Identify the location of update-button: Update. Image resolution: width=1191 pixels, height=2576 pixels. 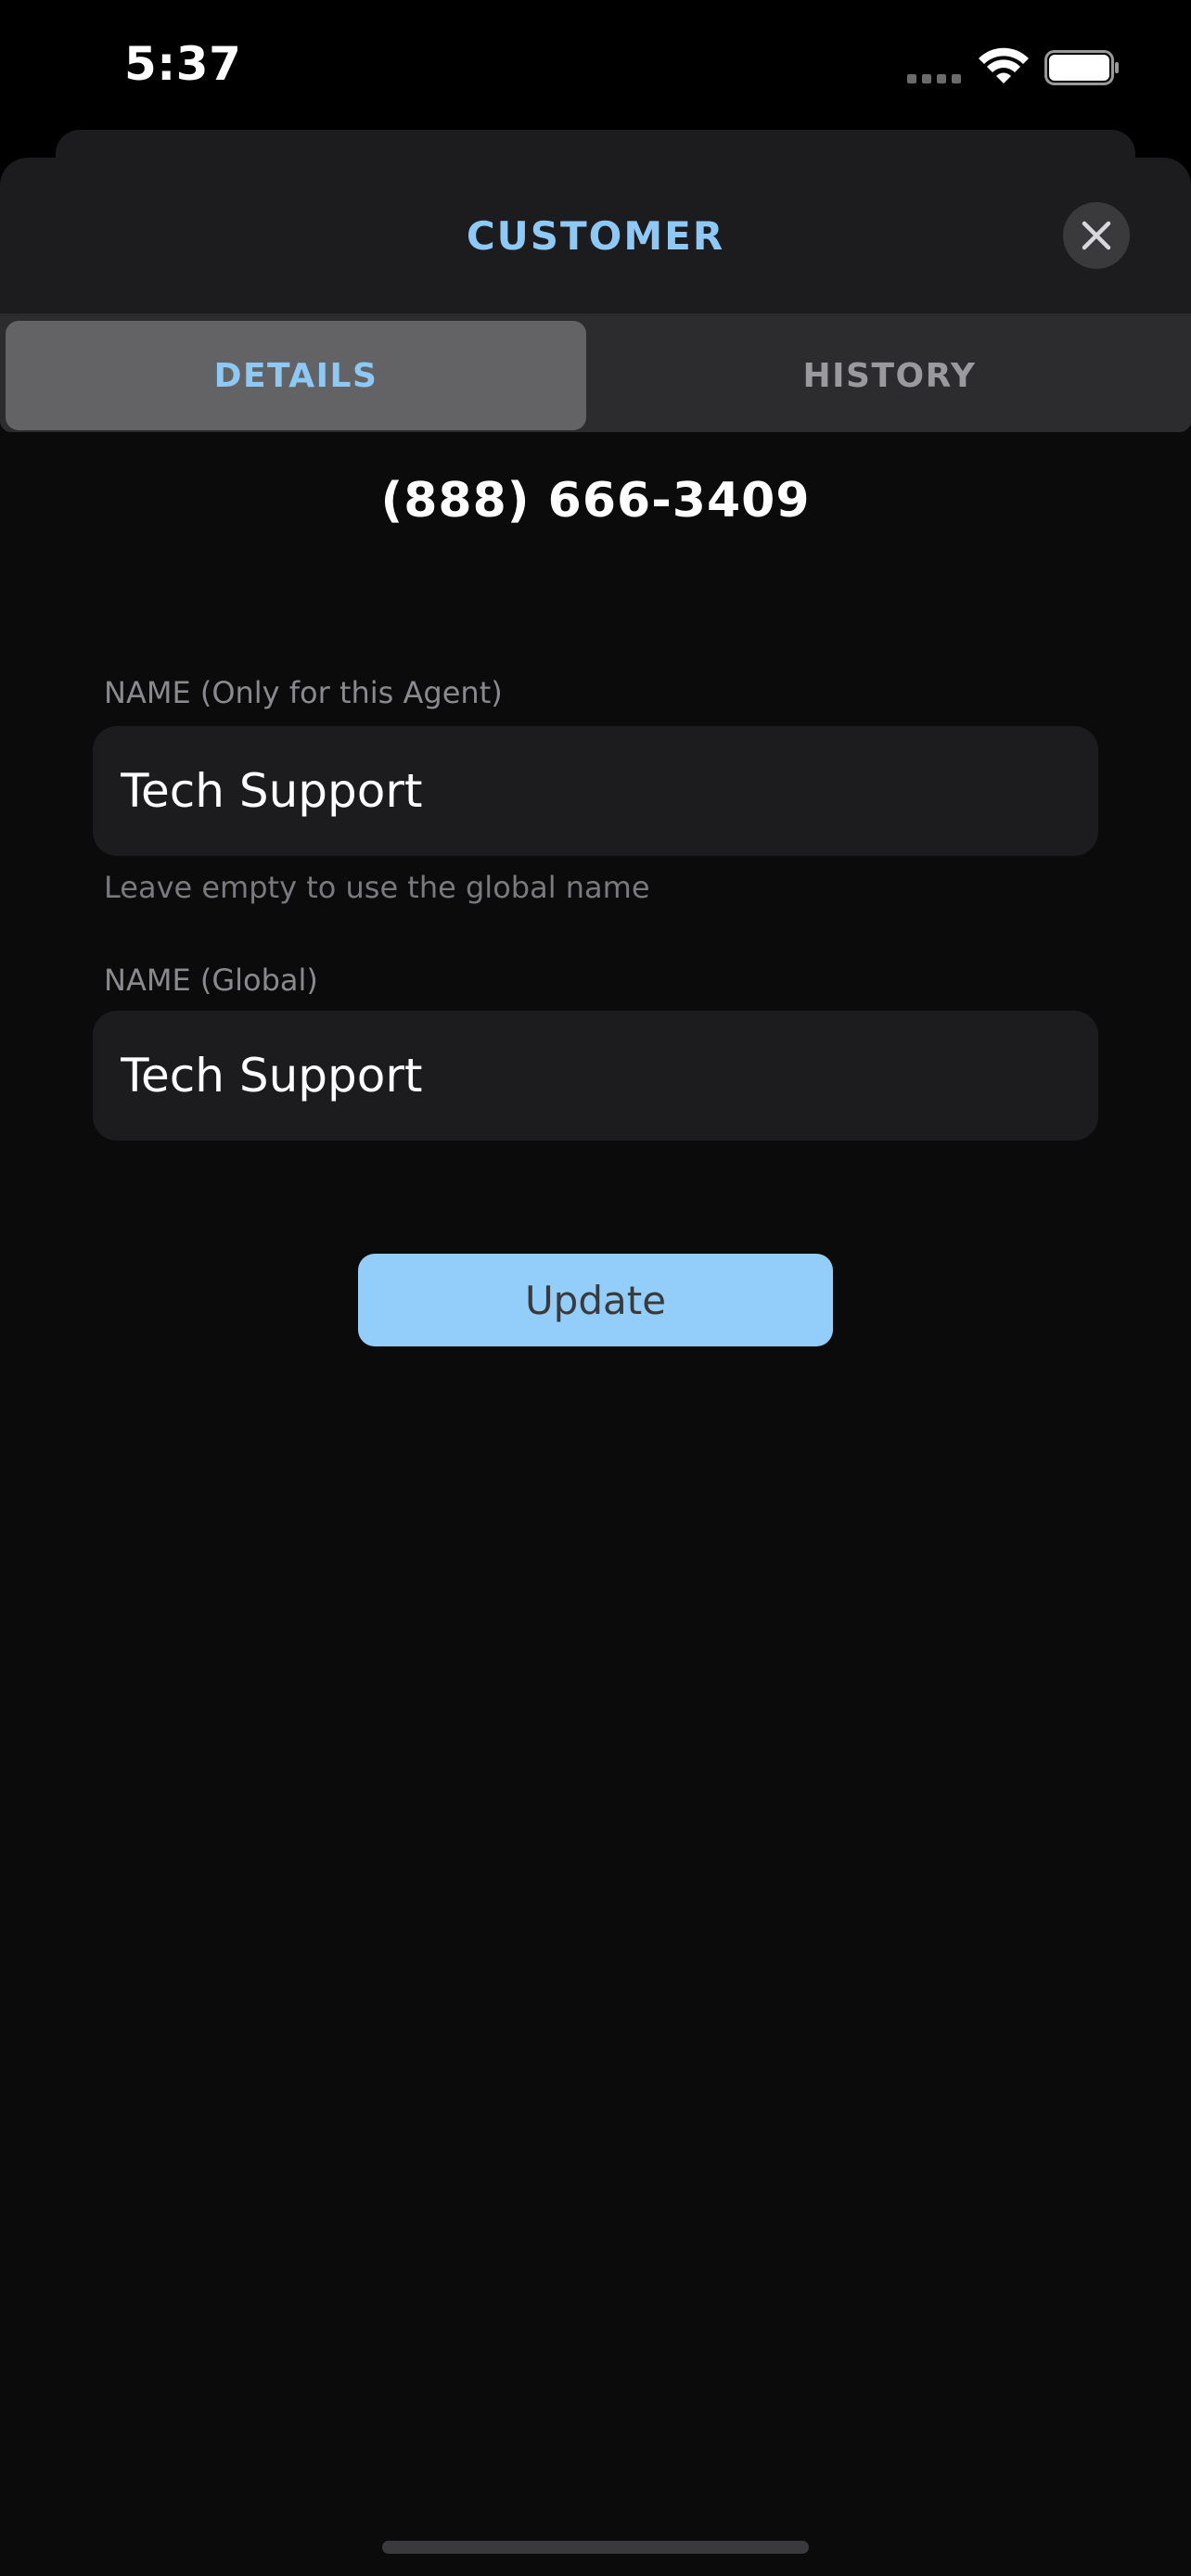
(595, 1300).